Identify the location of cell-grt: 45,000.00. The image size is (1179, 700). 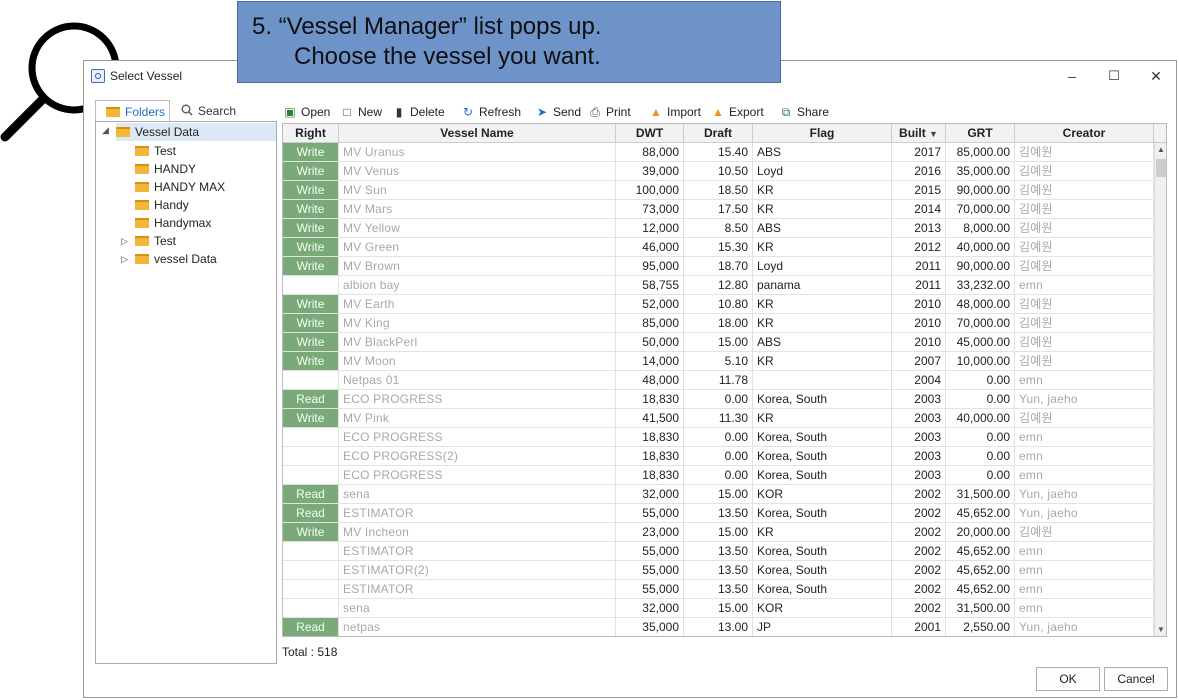
(980, 342).